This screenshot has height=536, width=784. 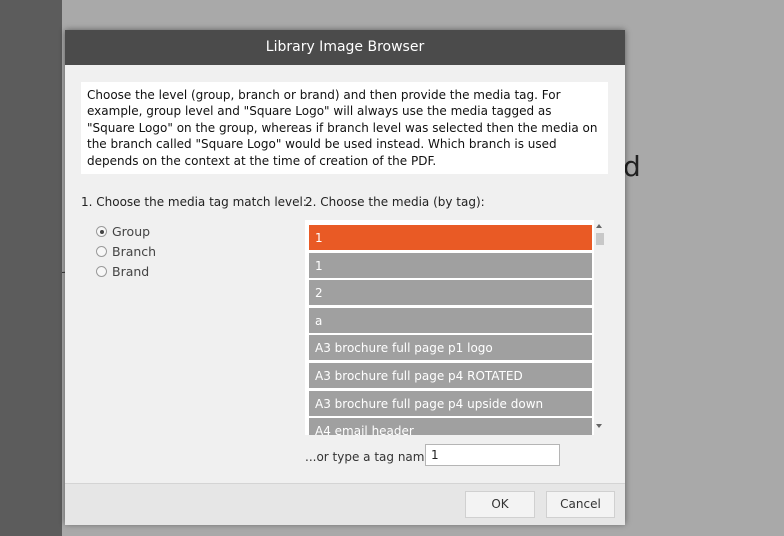 I want to click on media-list-scrollbar, so click(x=600, y=327).